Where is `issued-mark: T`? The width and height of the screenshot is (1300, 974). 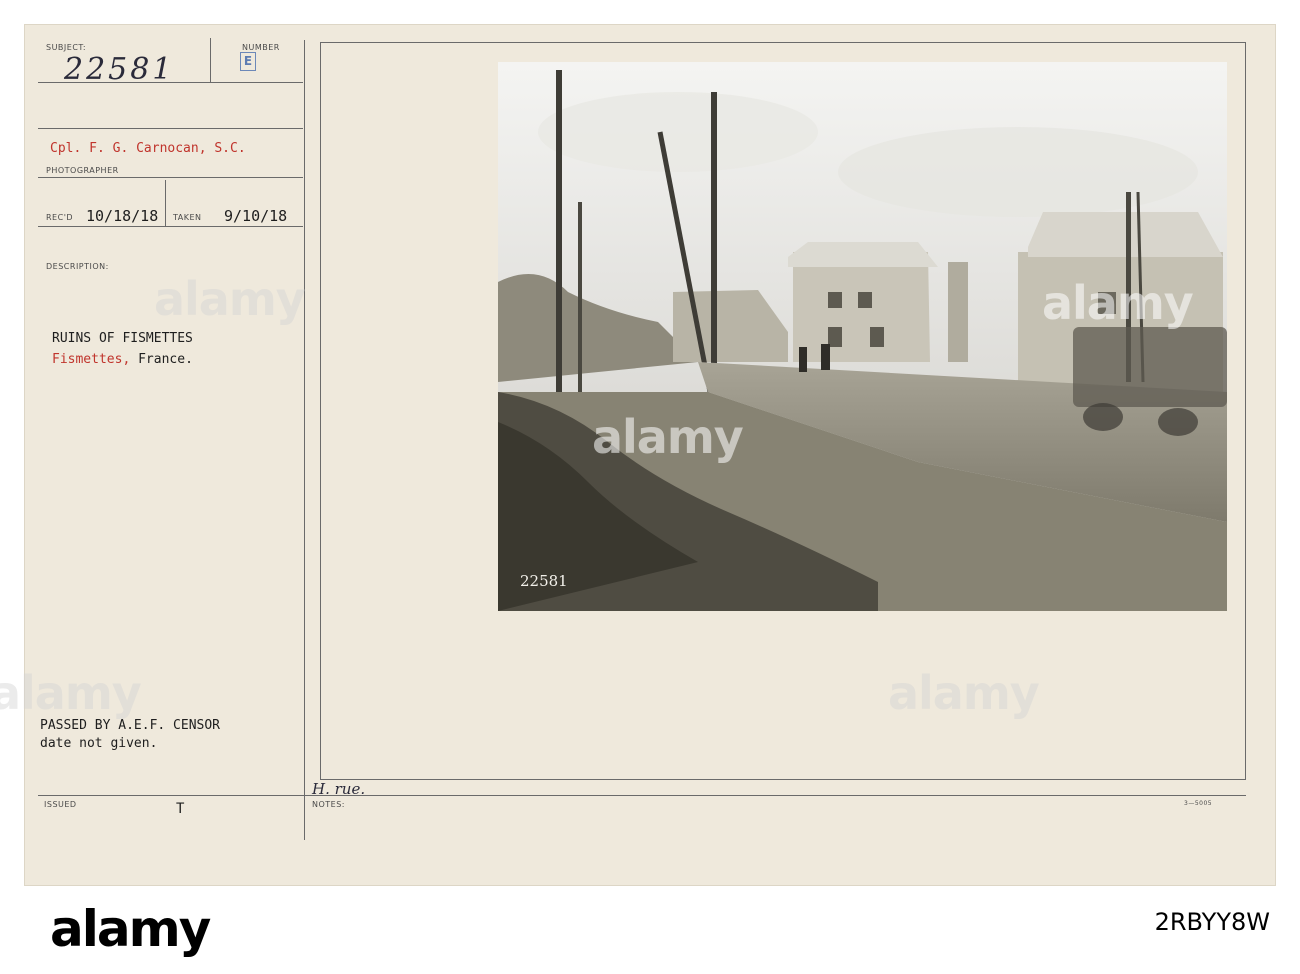
issued-mark: T is located at coordinates (180, 809).